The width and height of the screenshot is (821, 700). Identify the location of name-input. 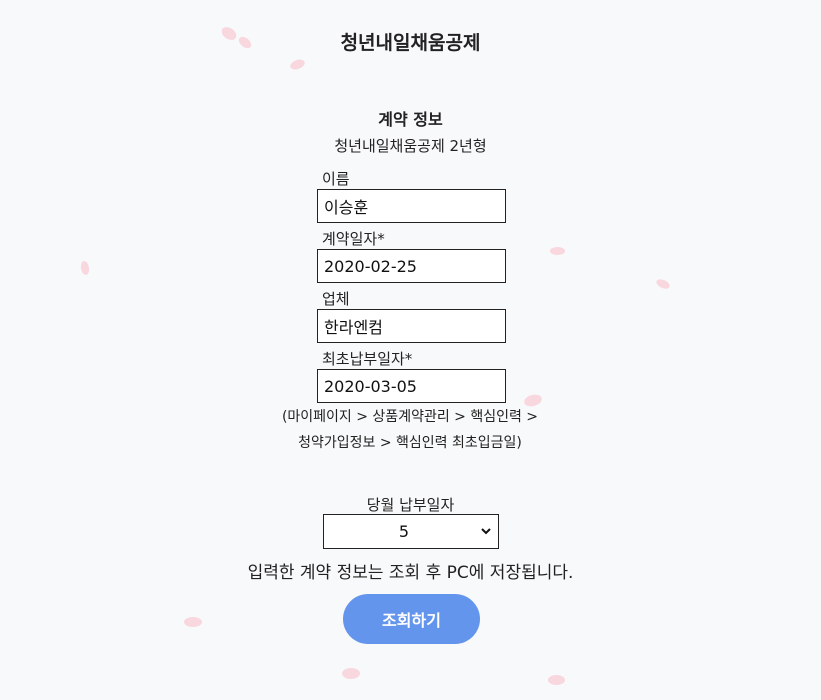
(411, 206).